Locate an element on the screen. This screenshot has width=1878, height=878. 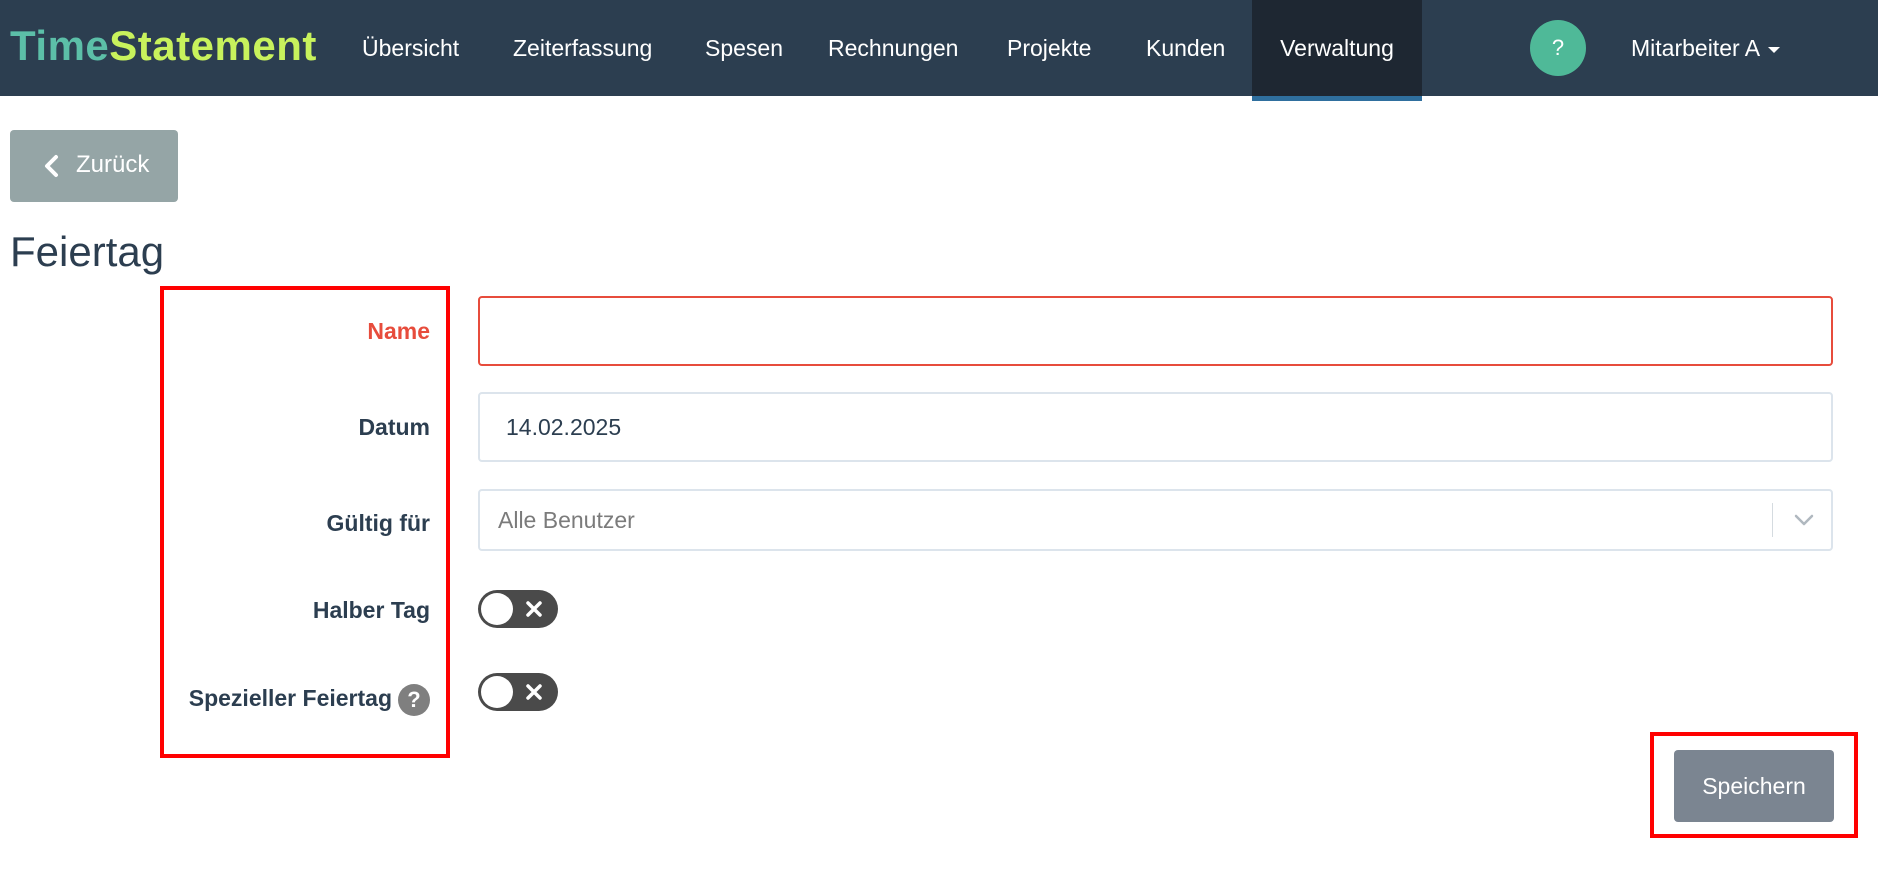
nav-item-rechnungen: Rechnungen is located at coordinates (893, 48).